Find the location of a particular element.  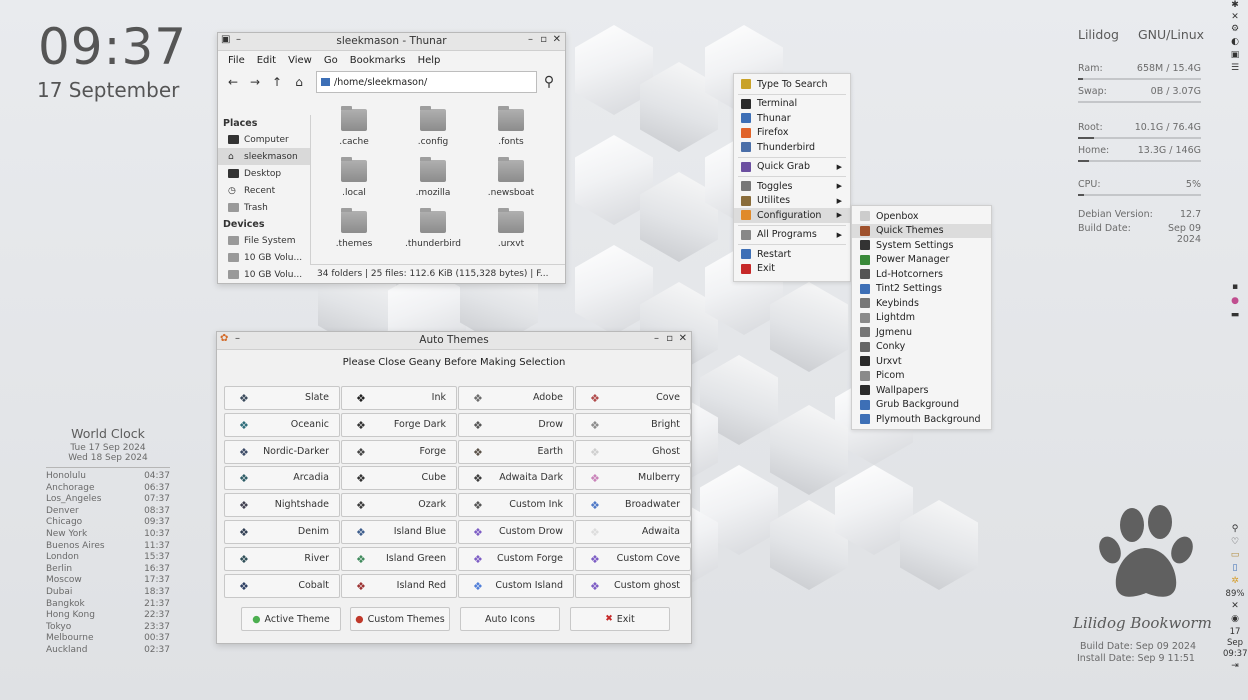

up-arrow-icon: ↑ is located at coordinates (277, 82).